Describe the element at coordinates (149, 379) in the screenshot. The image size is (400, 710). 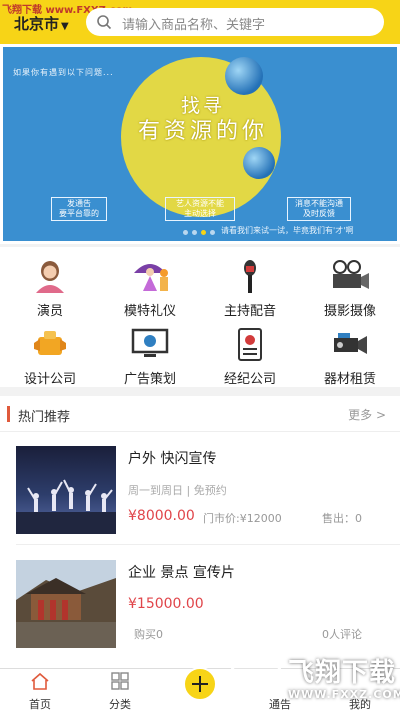
I see `category-label: 广告策划` at that location.